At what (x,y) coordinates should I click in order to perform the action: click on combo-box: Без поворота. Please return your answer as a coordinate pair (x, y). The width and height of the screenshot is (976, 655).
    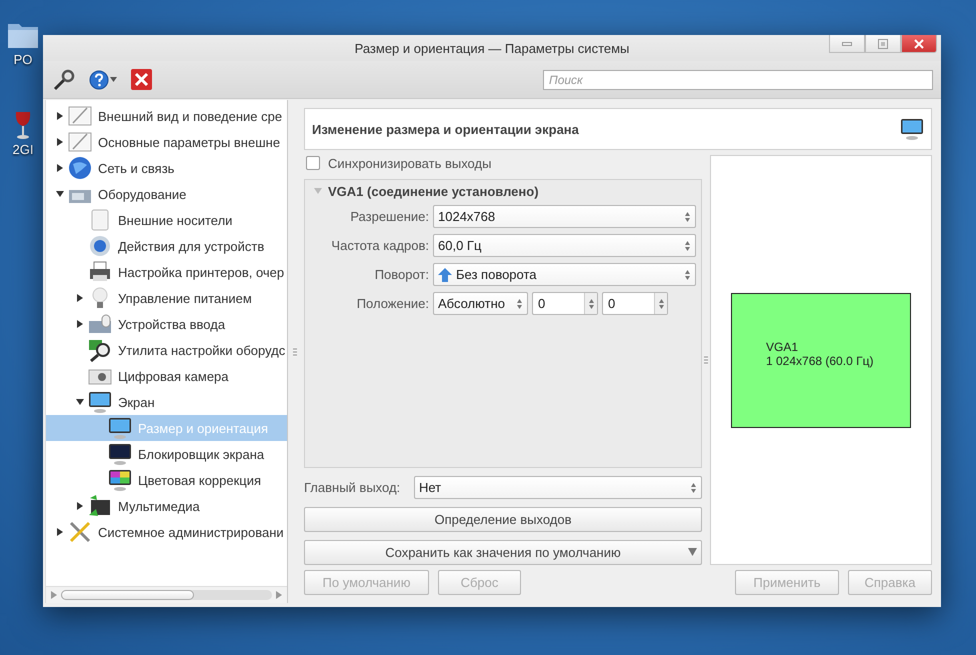
    Looking at the image, I should click on (564, 274).